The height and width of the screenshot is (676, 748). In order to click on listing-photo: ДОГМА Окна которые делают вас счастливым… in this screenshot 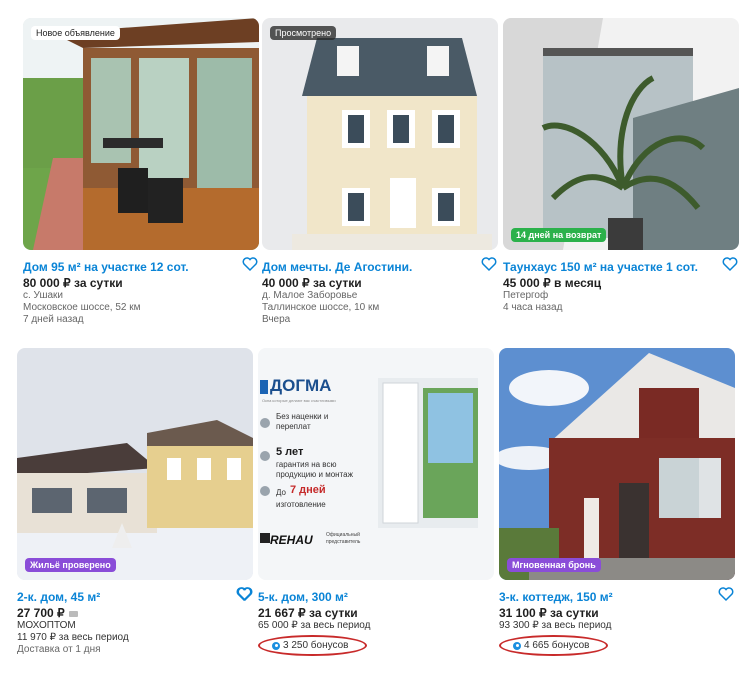, I will do `click(376, 464)`.